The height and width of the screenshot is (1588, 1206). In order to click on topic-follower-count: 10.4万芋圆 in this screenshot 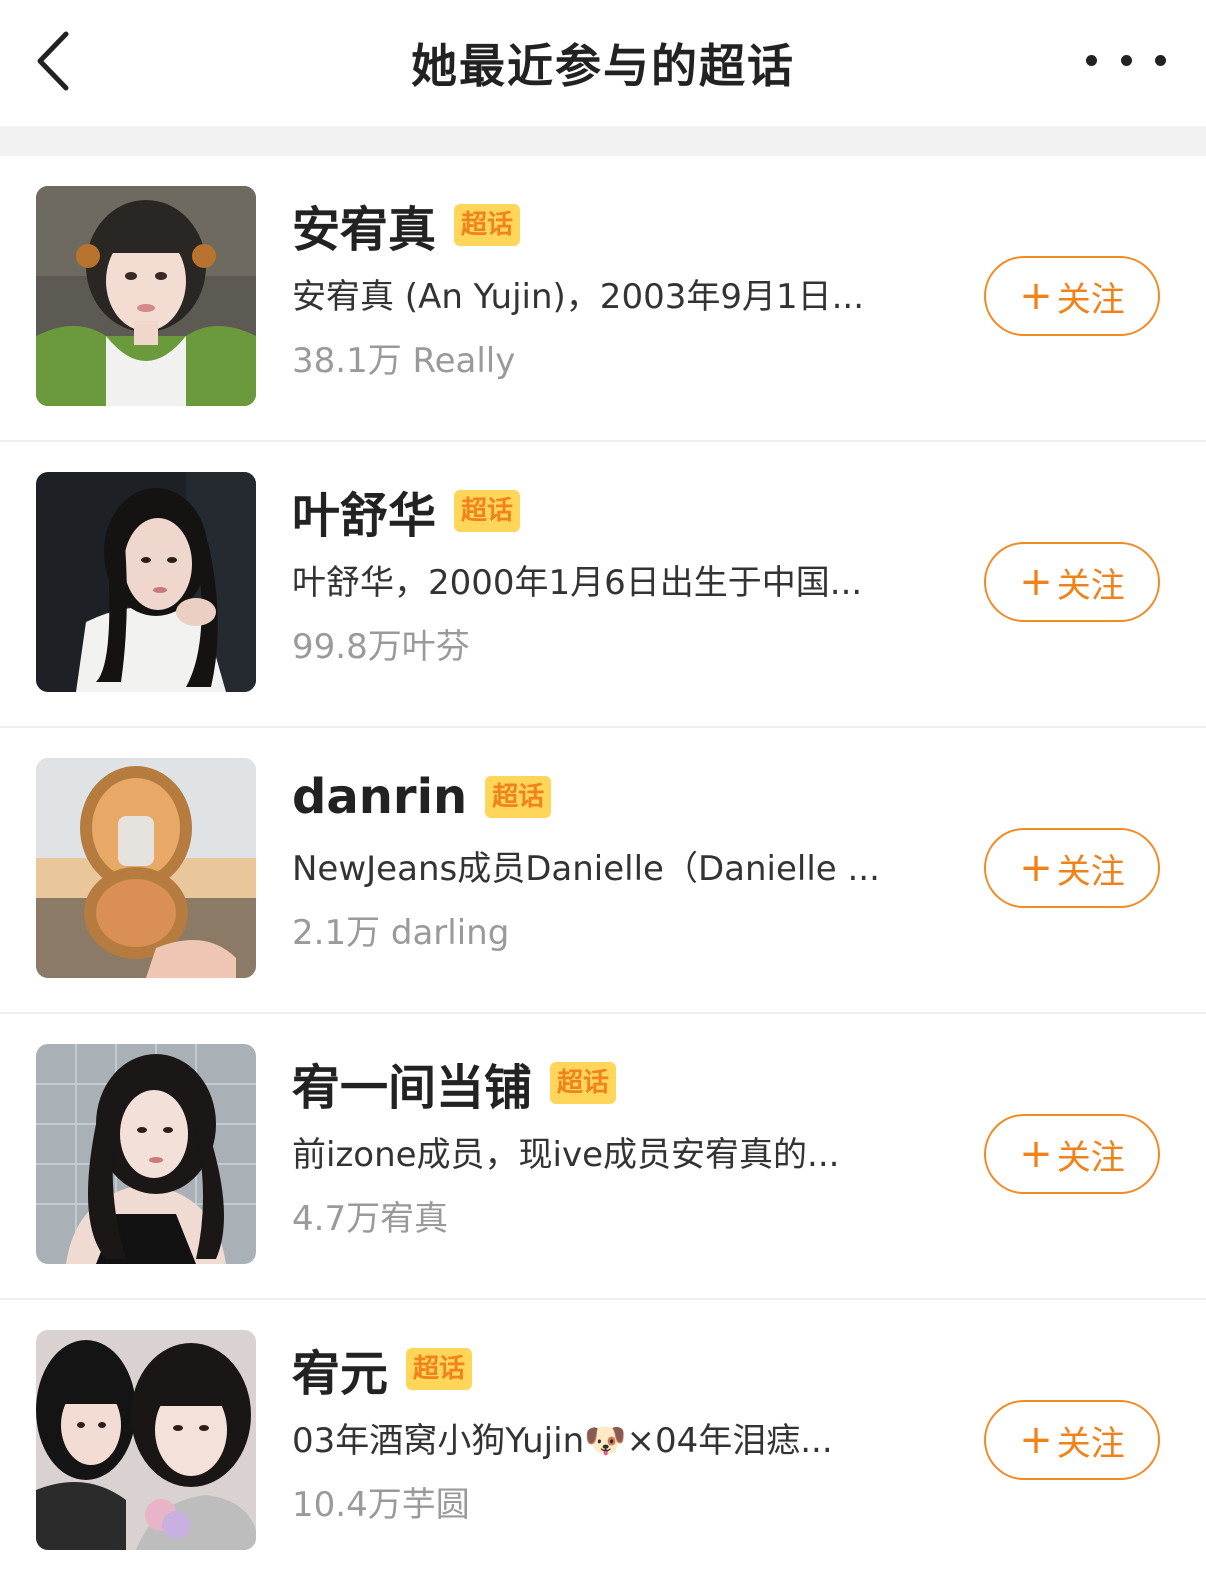, I will do `click(381, 1505)`.